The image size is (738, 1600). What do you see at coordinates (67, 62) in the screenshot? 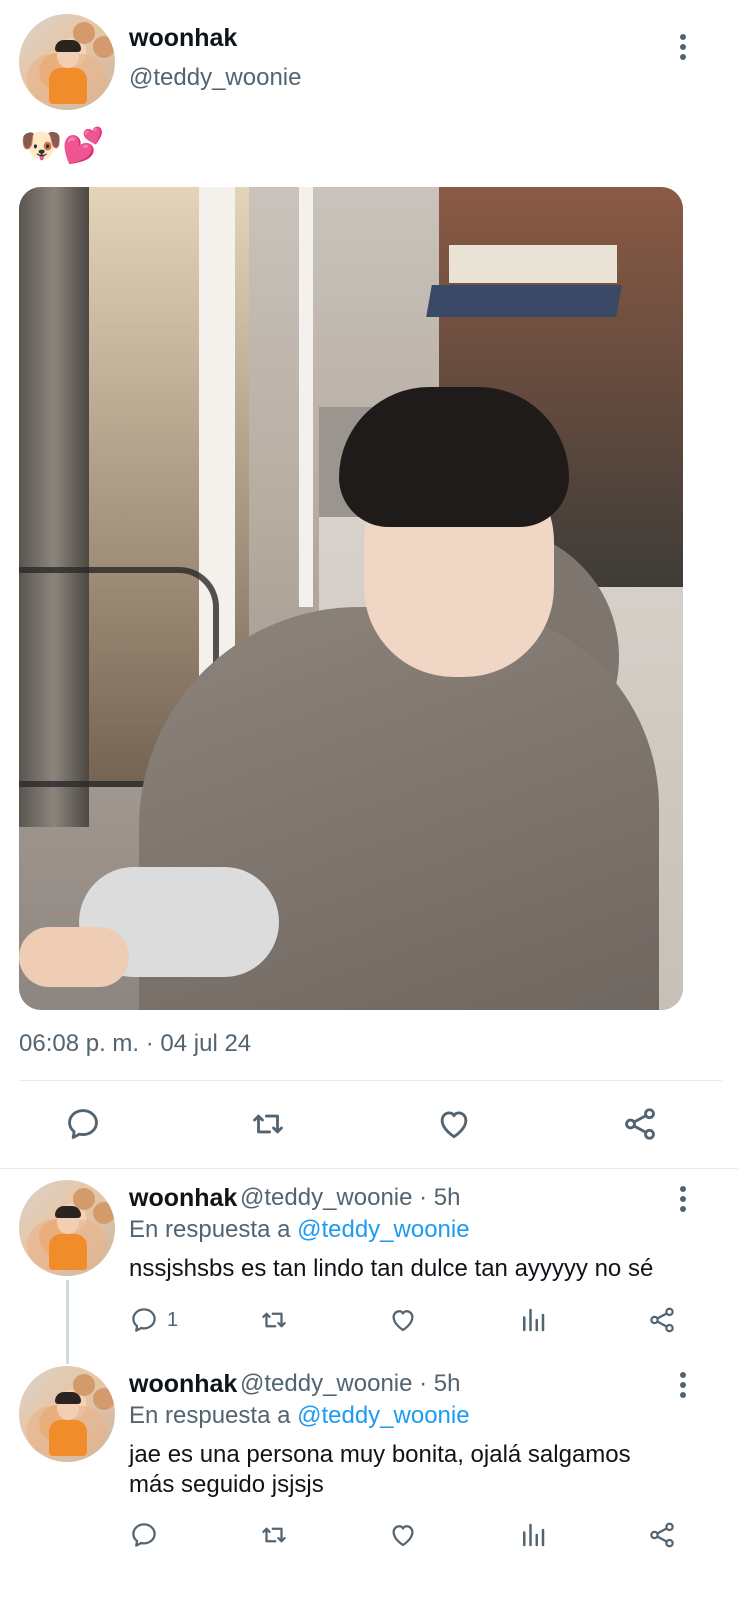
I see `author-avatar` at bounding box center [67, 62].